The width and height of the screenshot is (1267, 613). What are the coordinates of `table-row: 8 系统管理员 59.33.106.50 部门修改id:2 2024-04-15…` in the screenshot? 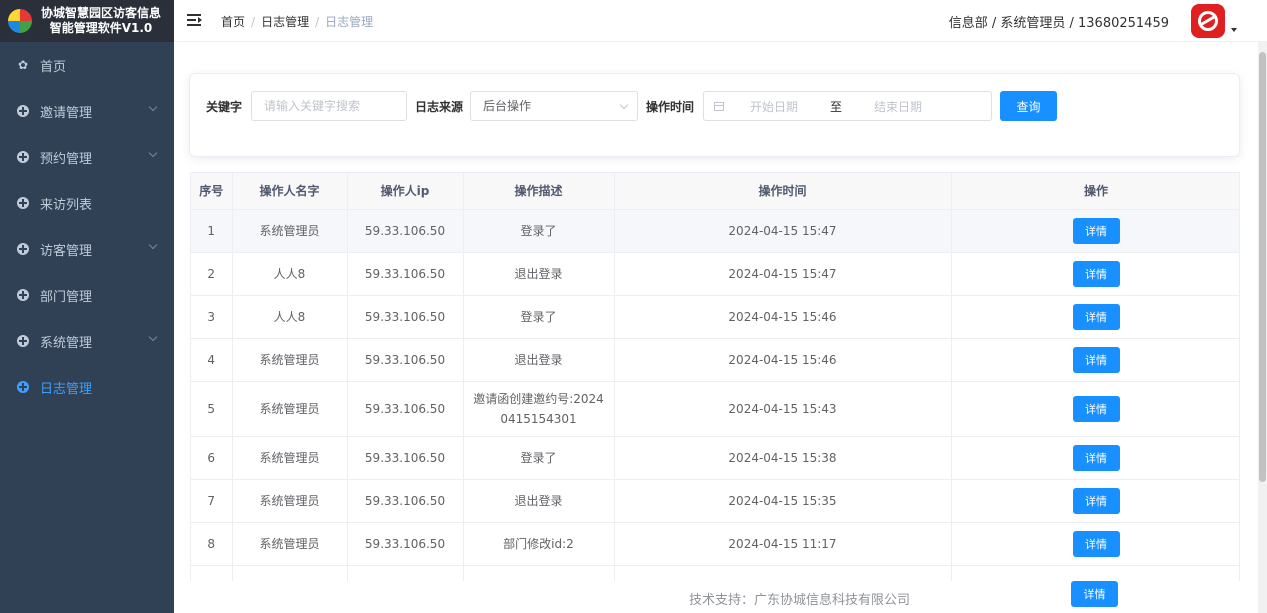 It's located at (715, 544).